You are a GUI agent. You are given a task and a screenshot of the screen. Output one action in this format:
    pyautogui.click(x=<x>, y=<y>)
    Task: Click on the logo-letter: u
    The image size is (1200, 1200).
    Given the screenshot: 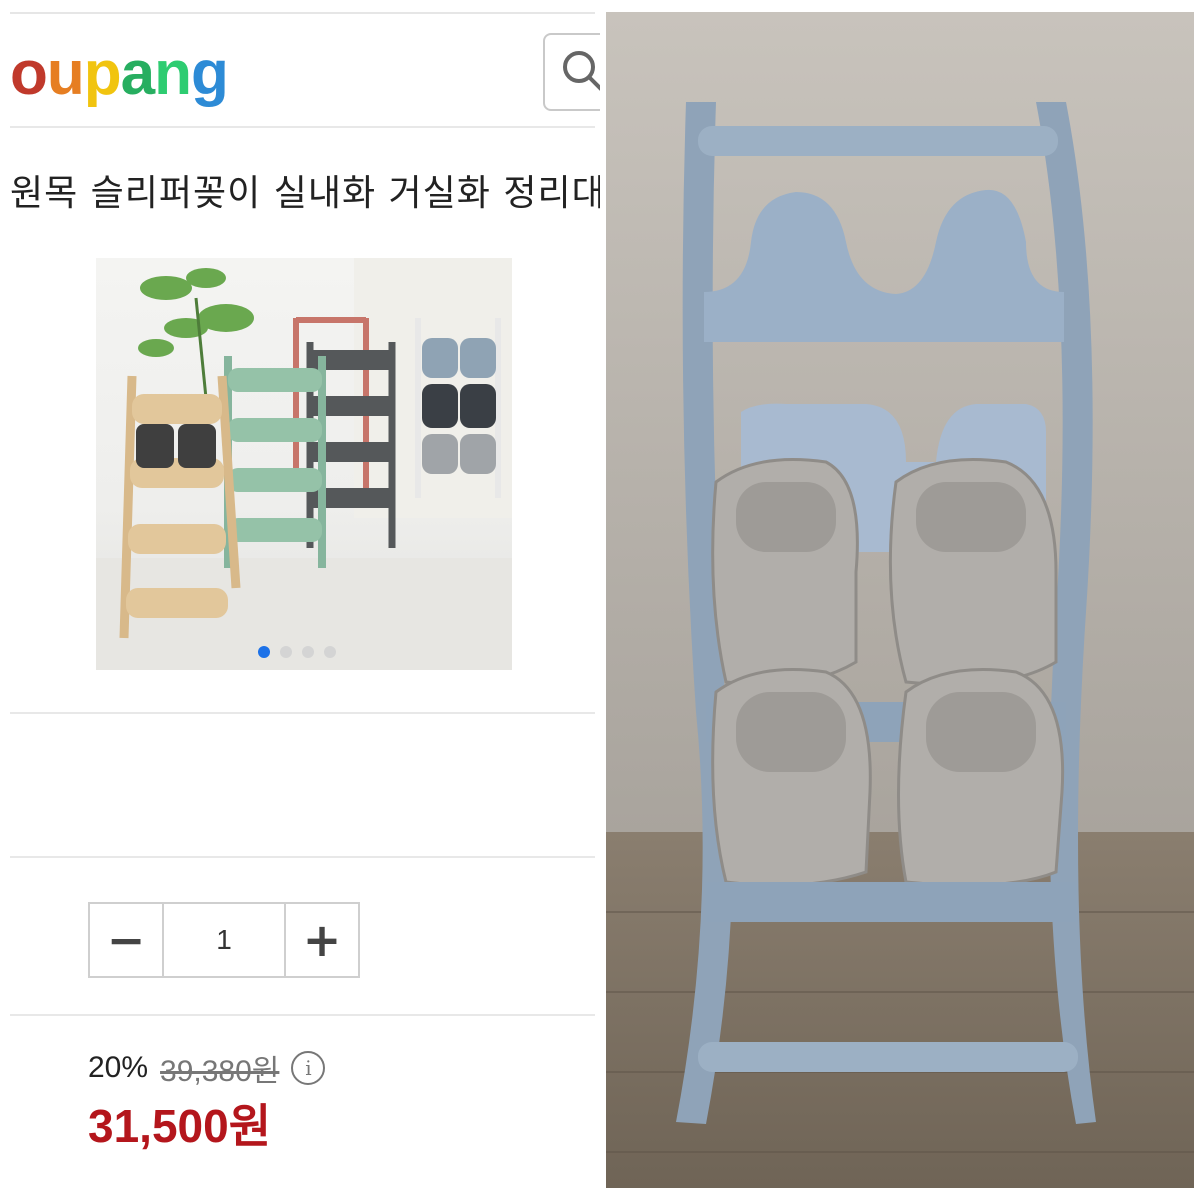 What is the action you would take?
    pyautogui.click(x=65, y=73)
    